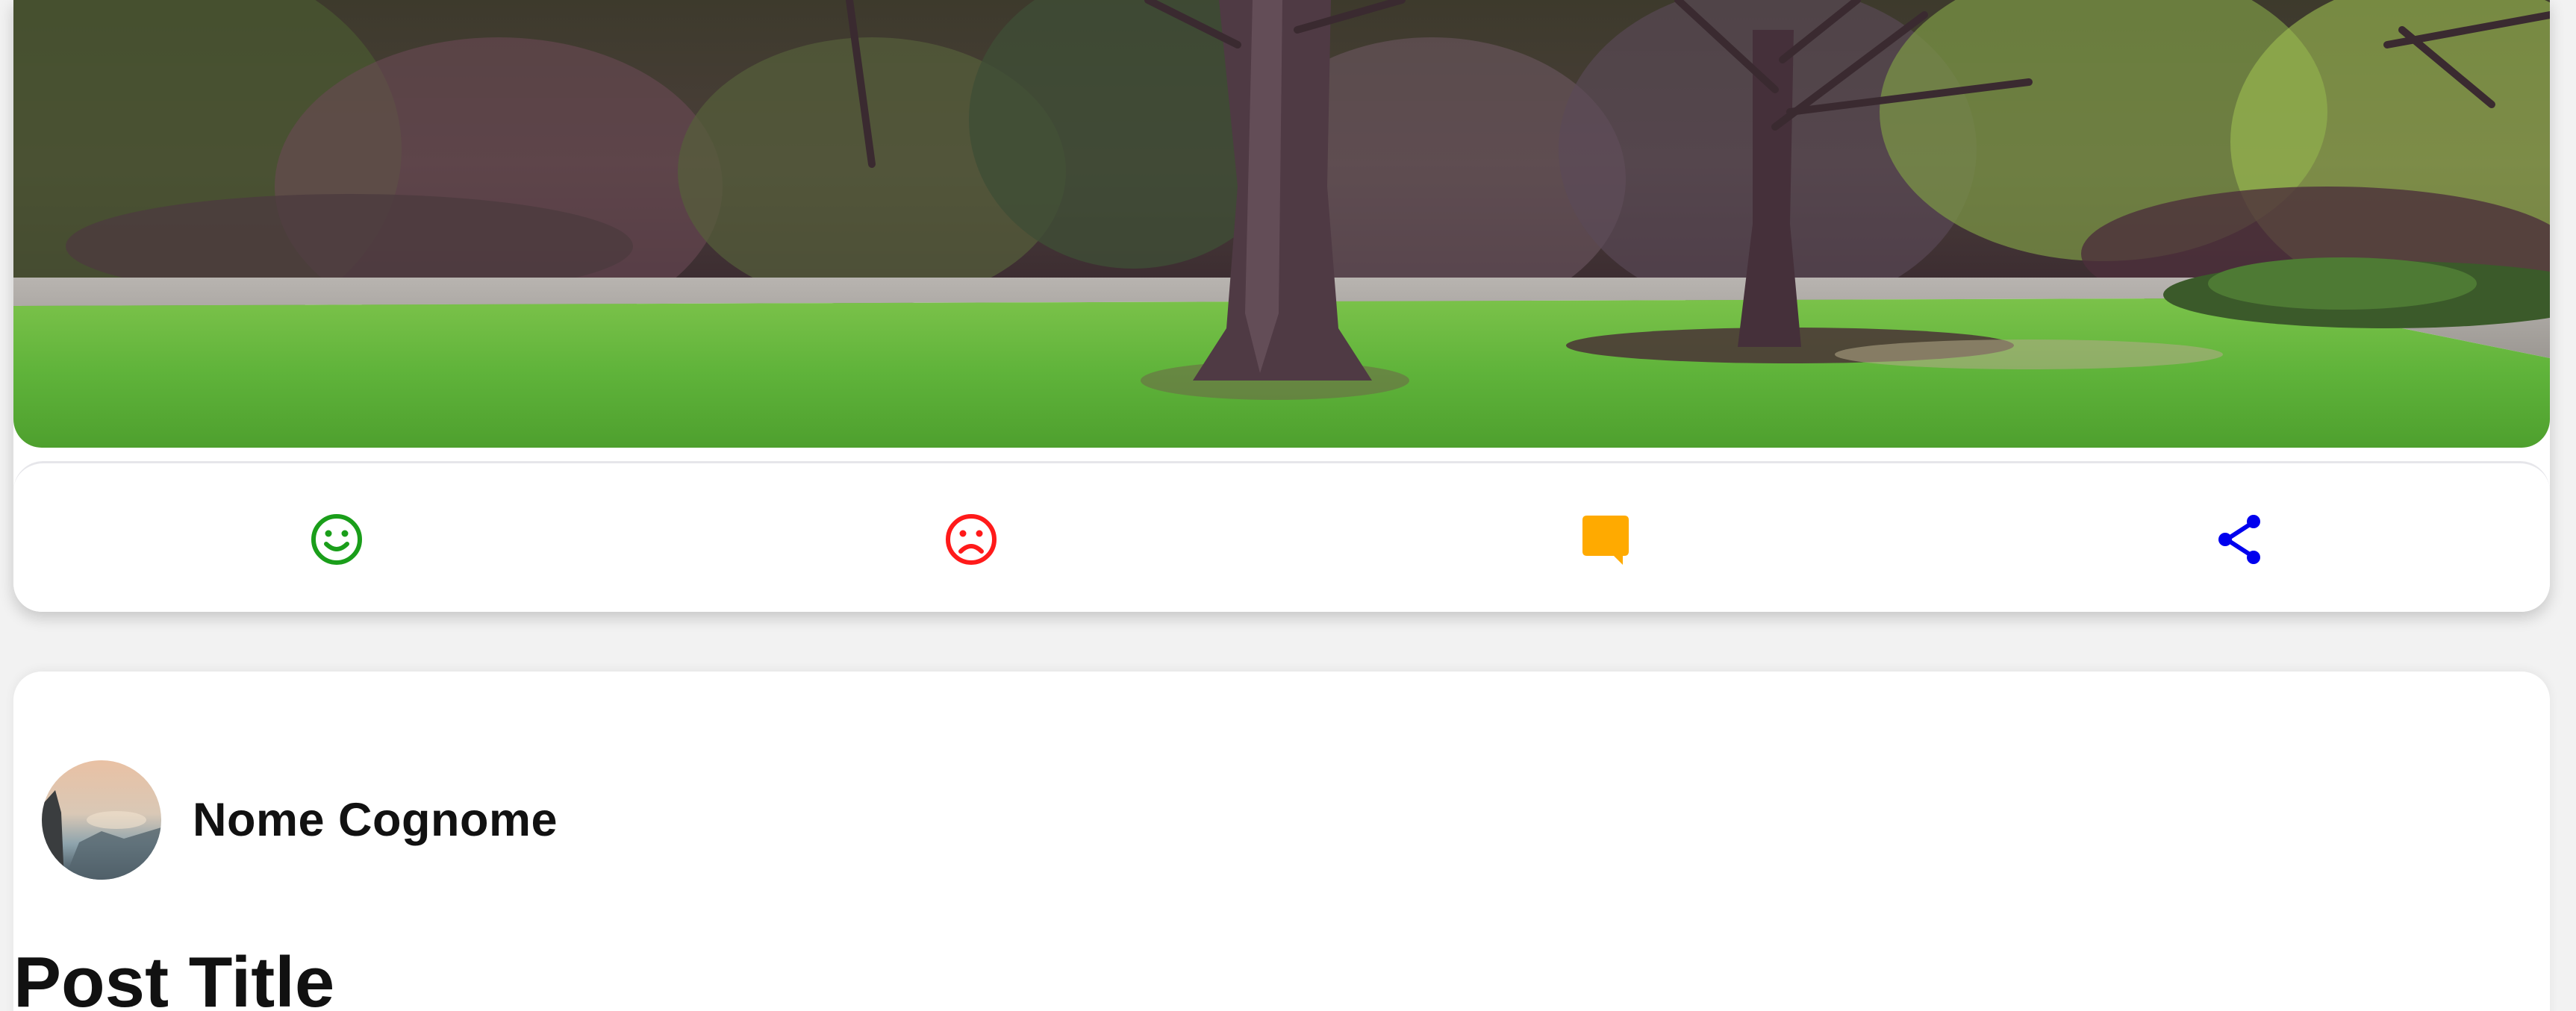 The image size is (2576, 1011). What do you see at coordinates (174, 976) in the screenshot?
I see `post-title: Post Title` at bounding box center [174, 976].